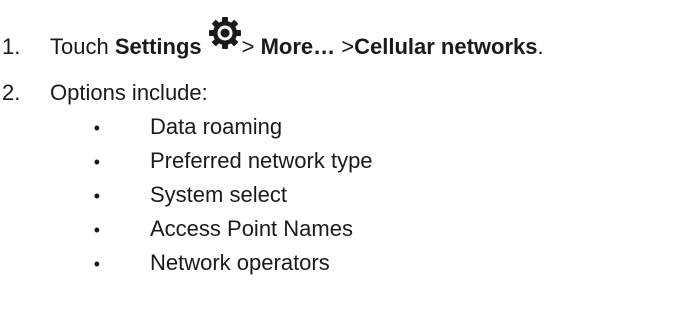  What do you see at coordinates (261, 160) in the screenshot?
I see `option-label: Preferred network type` at bounding box center [261, 160].